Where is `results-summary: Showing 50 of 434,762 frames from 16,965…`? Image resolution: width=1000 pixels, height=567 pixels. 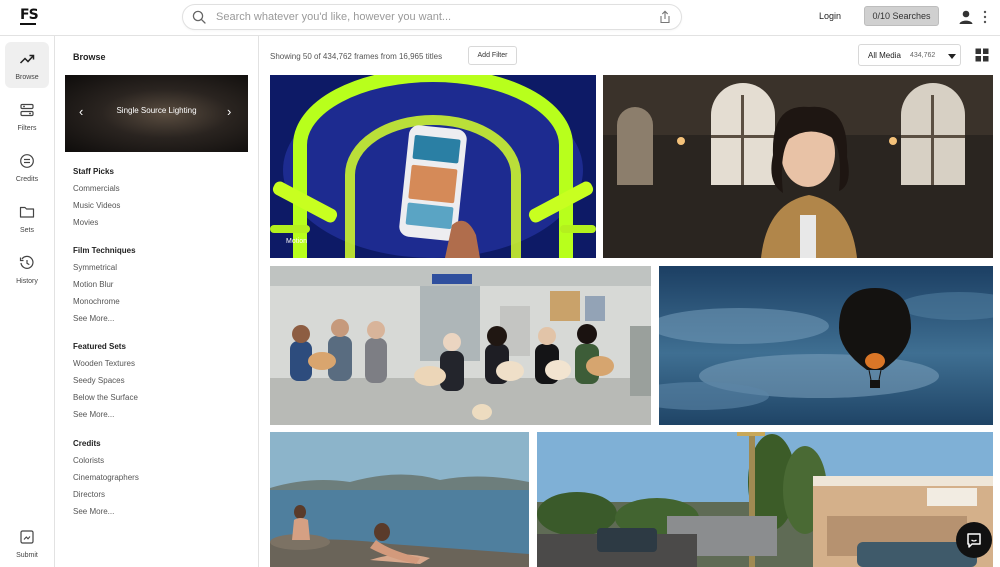
results-summary: Showing 50 of 434,762 frames from 16,965… is located at coordinates (356, 56).